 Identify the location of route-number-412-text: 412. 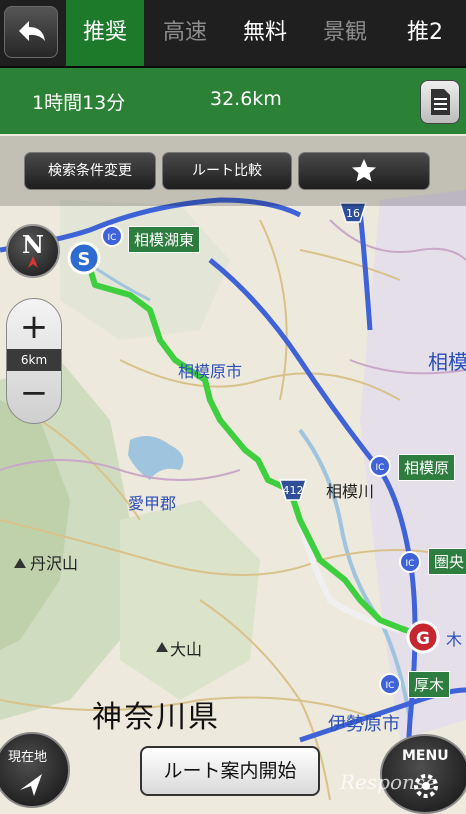
(293, 490).